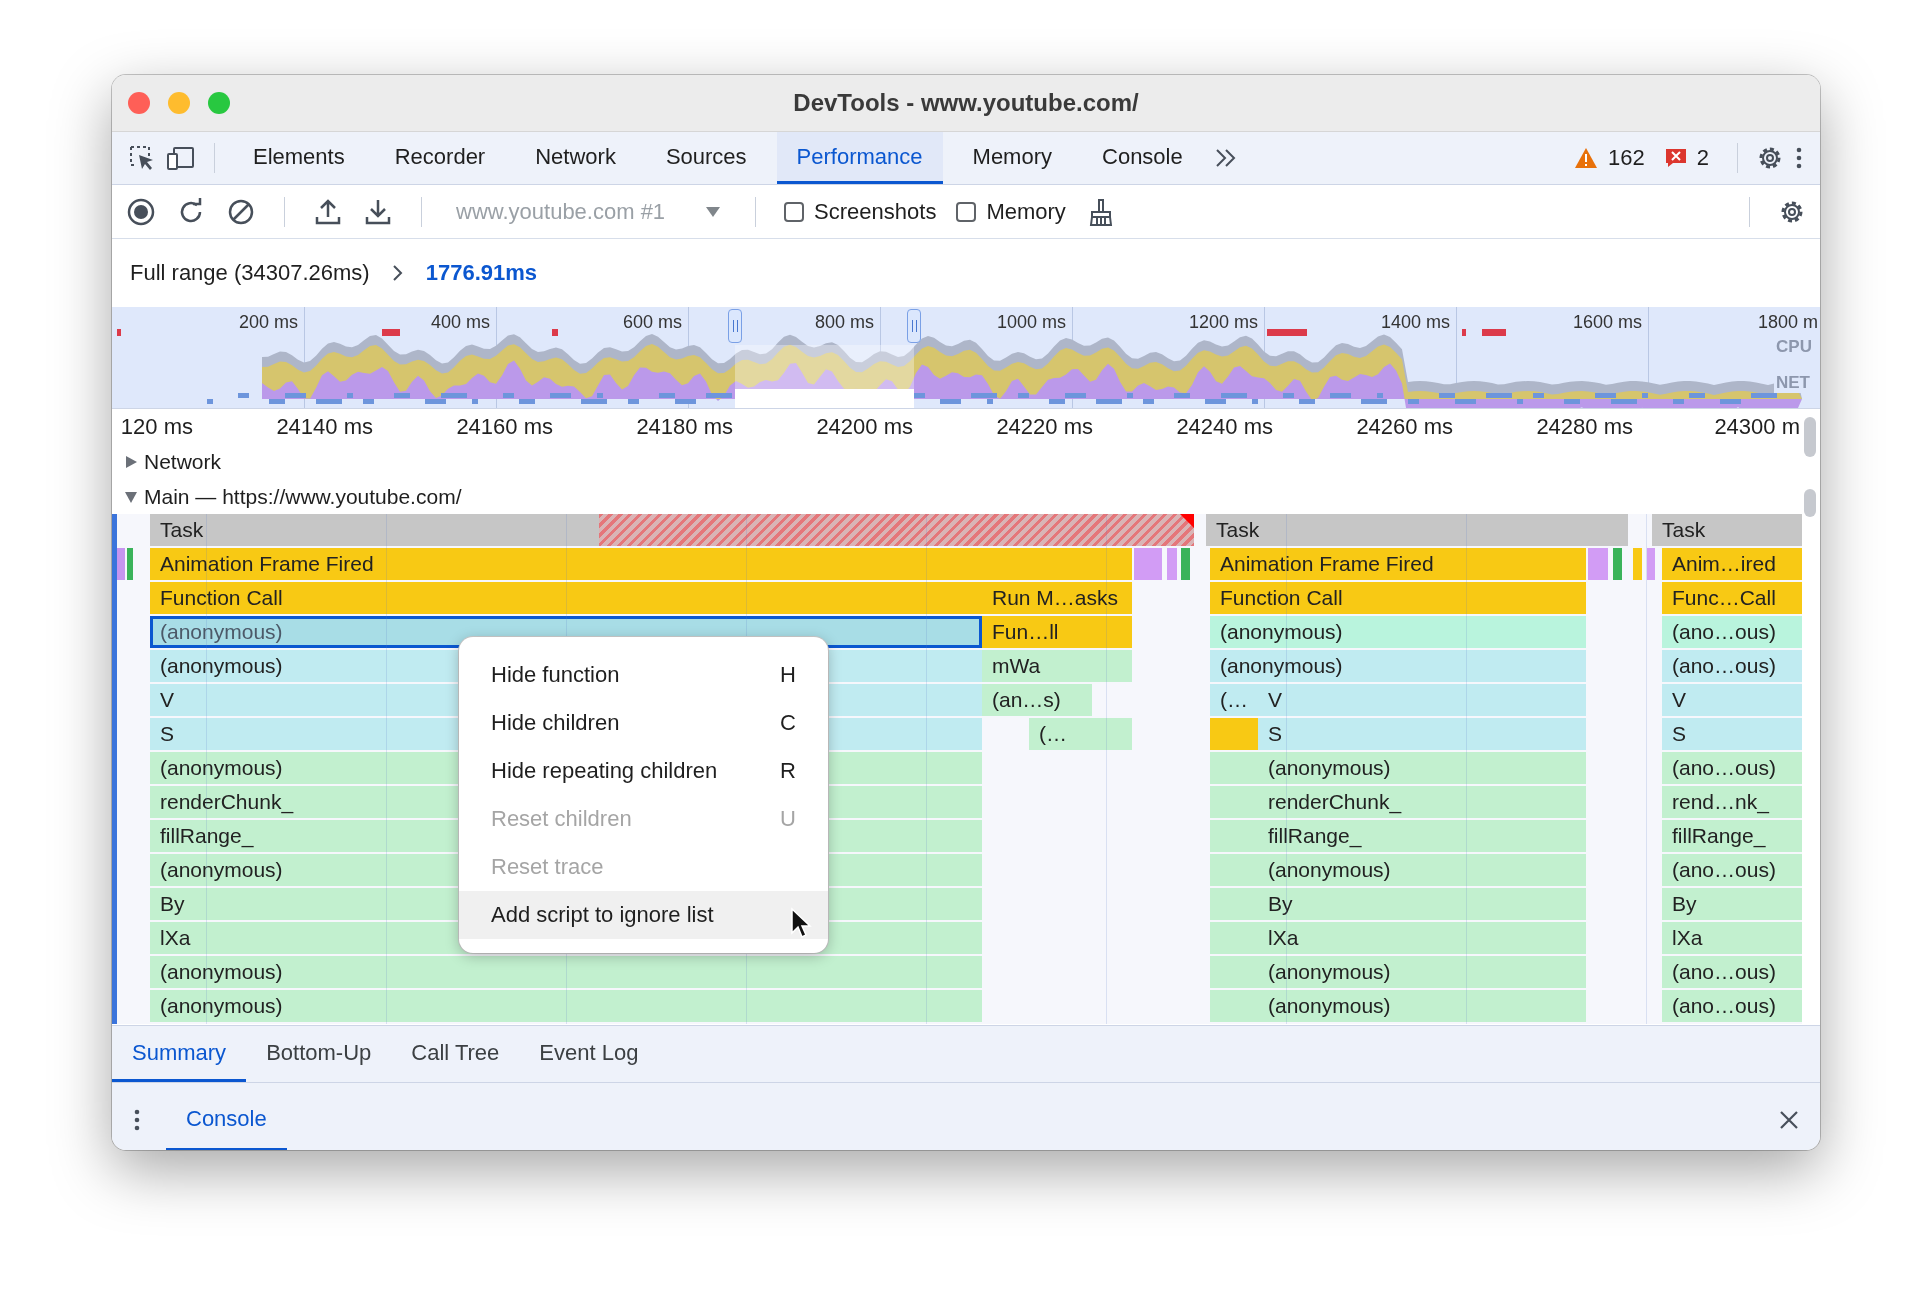 The image size is (1932, 1298). What do you see at coordinates (1404, 427) in the screenshot?
I see `time-ruler-label: 24260 ms` at bounding box center [1404, 427].